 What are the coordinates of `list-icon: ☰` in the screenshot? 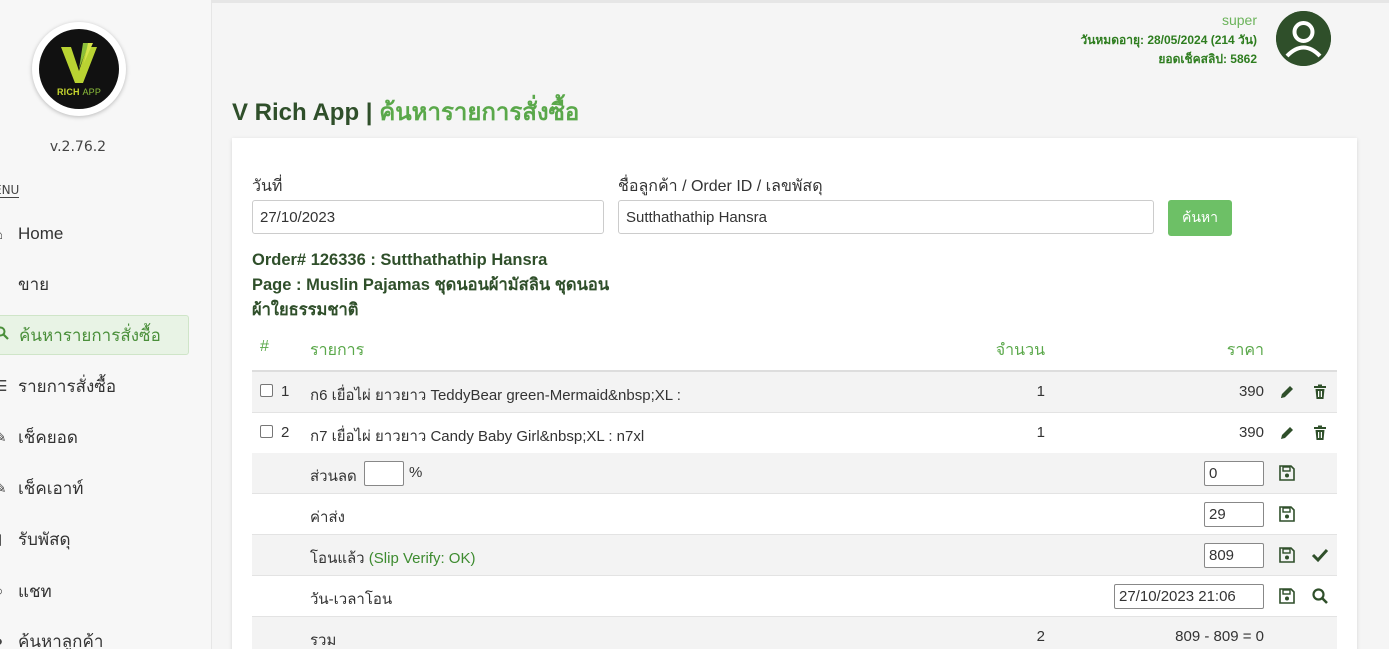 It's located at (4, 386).